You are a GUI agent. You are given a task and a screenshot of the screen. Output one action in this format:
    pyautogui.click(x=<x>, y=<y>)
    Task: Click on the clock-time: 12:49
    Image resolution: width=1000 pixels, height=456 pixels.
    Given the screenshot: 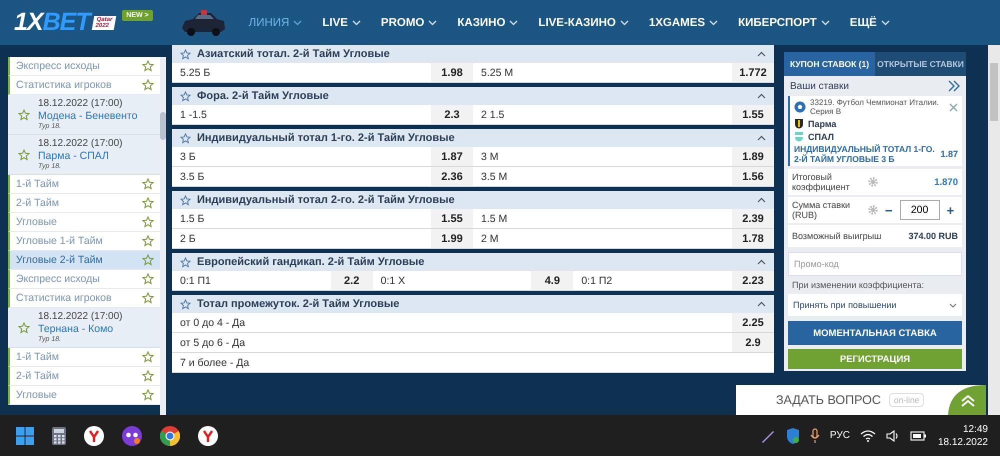 What is the action you would take?
    pyautogui.click(x=975, y=429)
    